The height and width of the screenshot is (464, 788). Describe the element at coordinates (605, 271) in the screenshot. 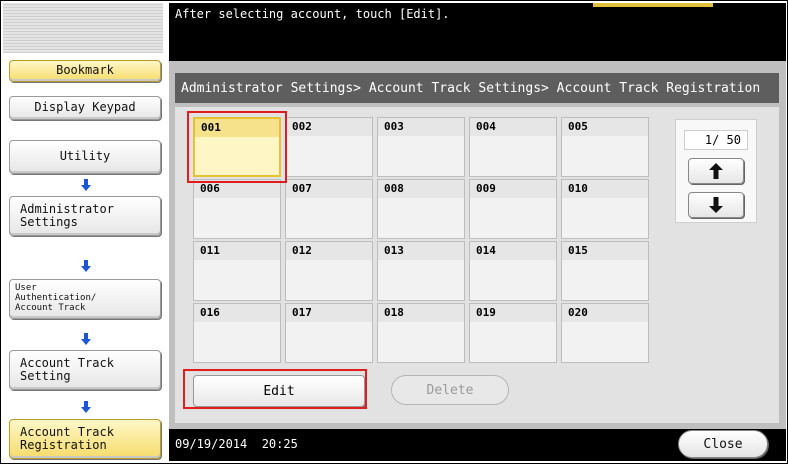

I see `account-tile-015: 015` at that location.